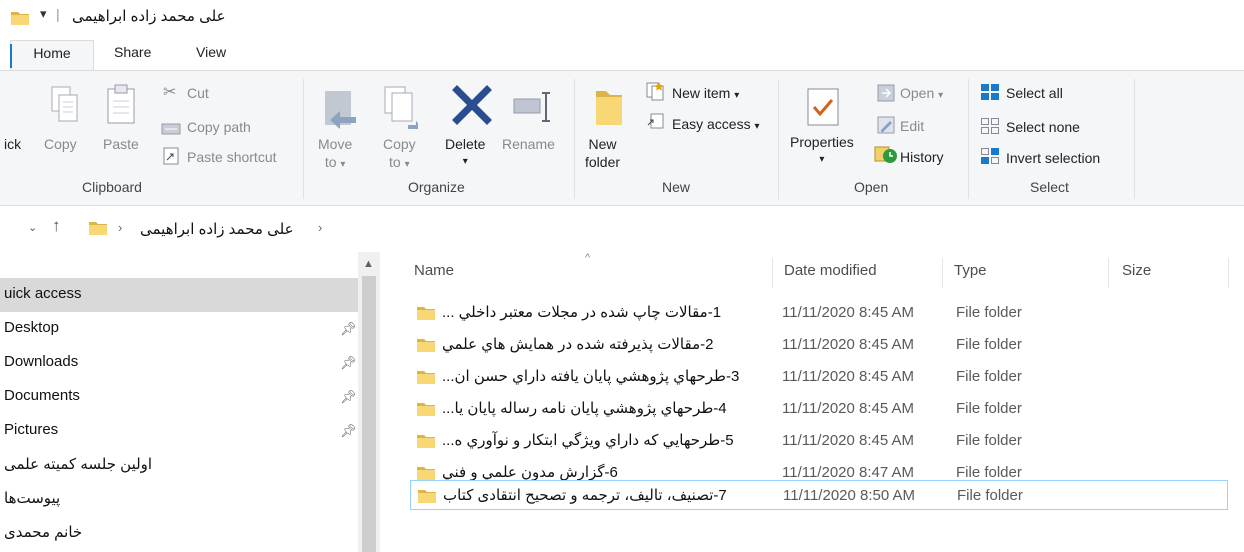 This screenshot has width=1244, height=552. I want to click on nav-item-desktop: Desktop 📌︎, so click(179, 329).